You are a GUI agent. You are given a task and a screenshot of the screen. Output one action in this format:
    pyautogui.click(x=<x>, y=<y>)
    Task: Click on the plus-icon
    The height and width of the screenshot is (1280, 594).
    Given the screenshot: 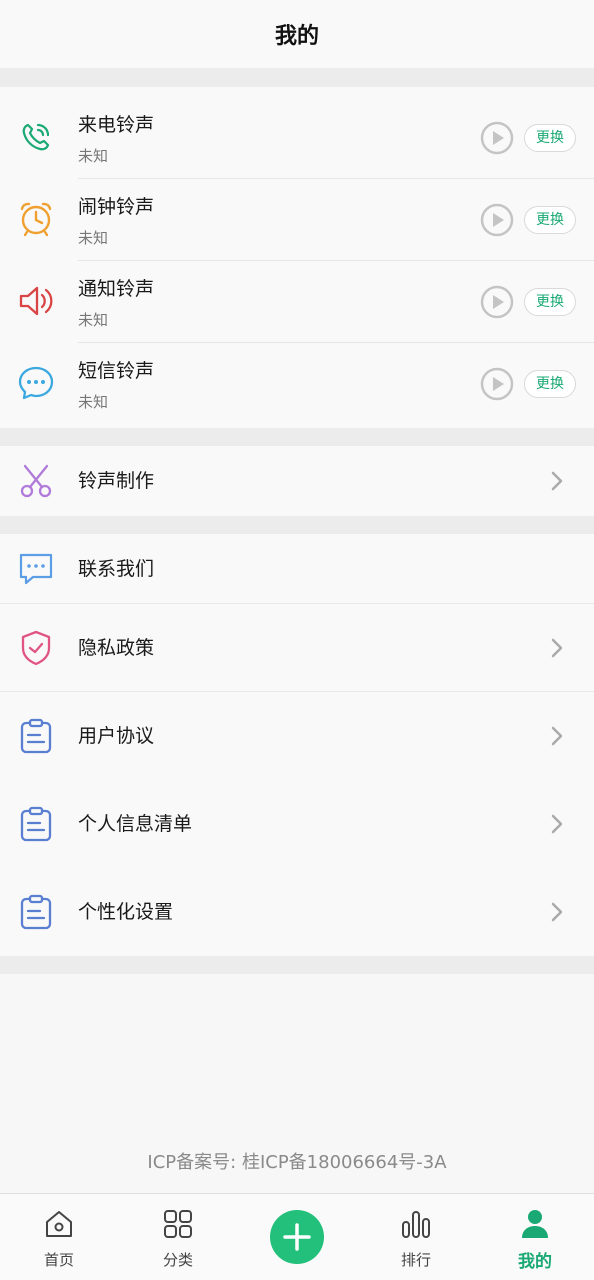 What is the action you would take?
    pyautogui.click(x=297, y=1237)
    